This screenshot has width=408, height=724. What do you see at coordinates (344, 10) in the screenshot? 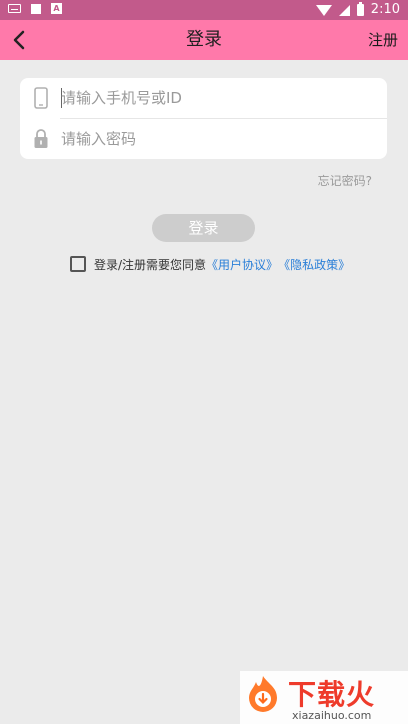
I see `signal-icon` at bounding box center [344, 10].